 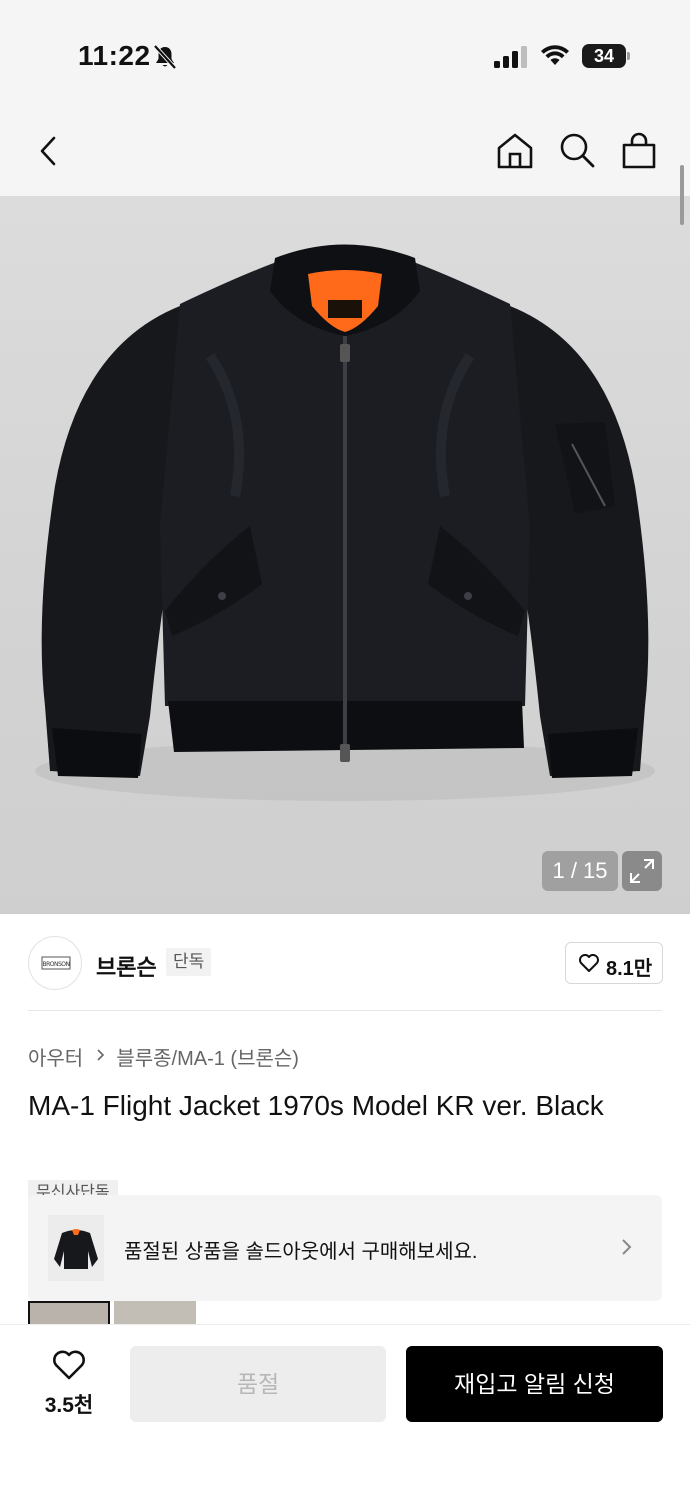 What do you see at coordinates (515, 151) in the screenshot?
I see `home-icon` at bounding box center [515, 151].